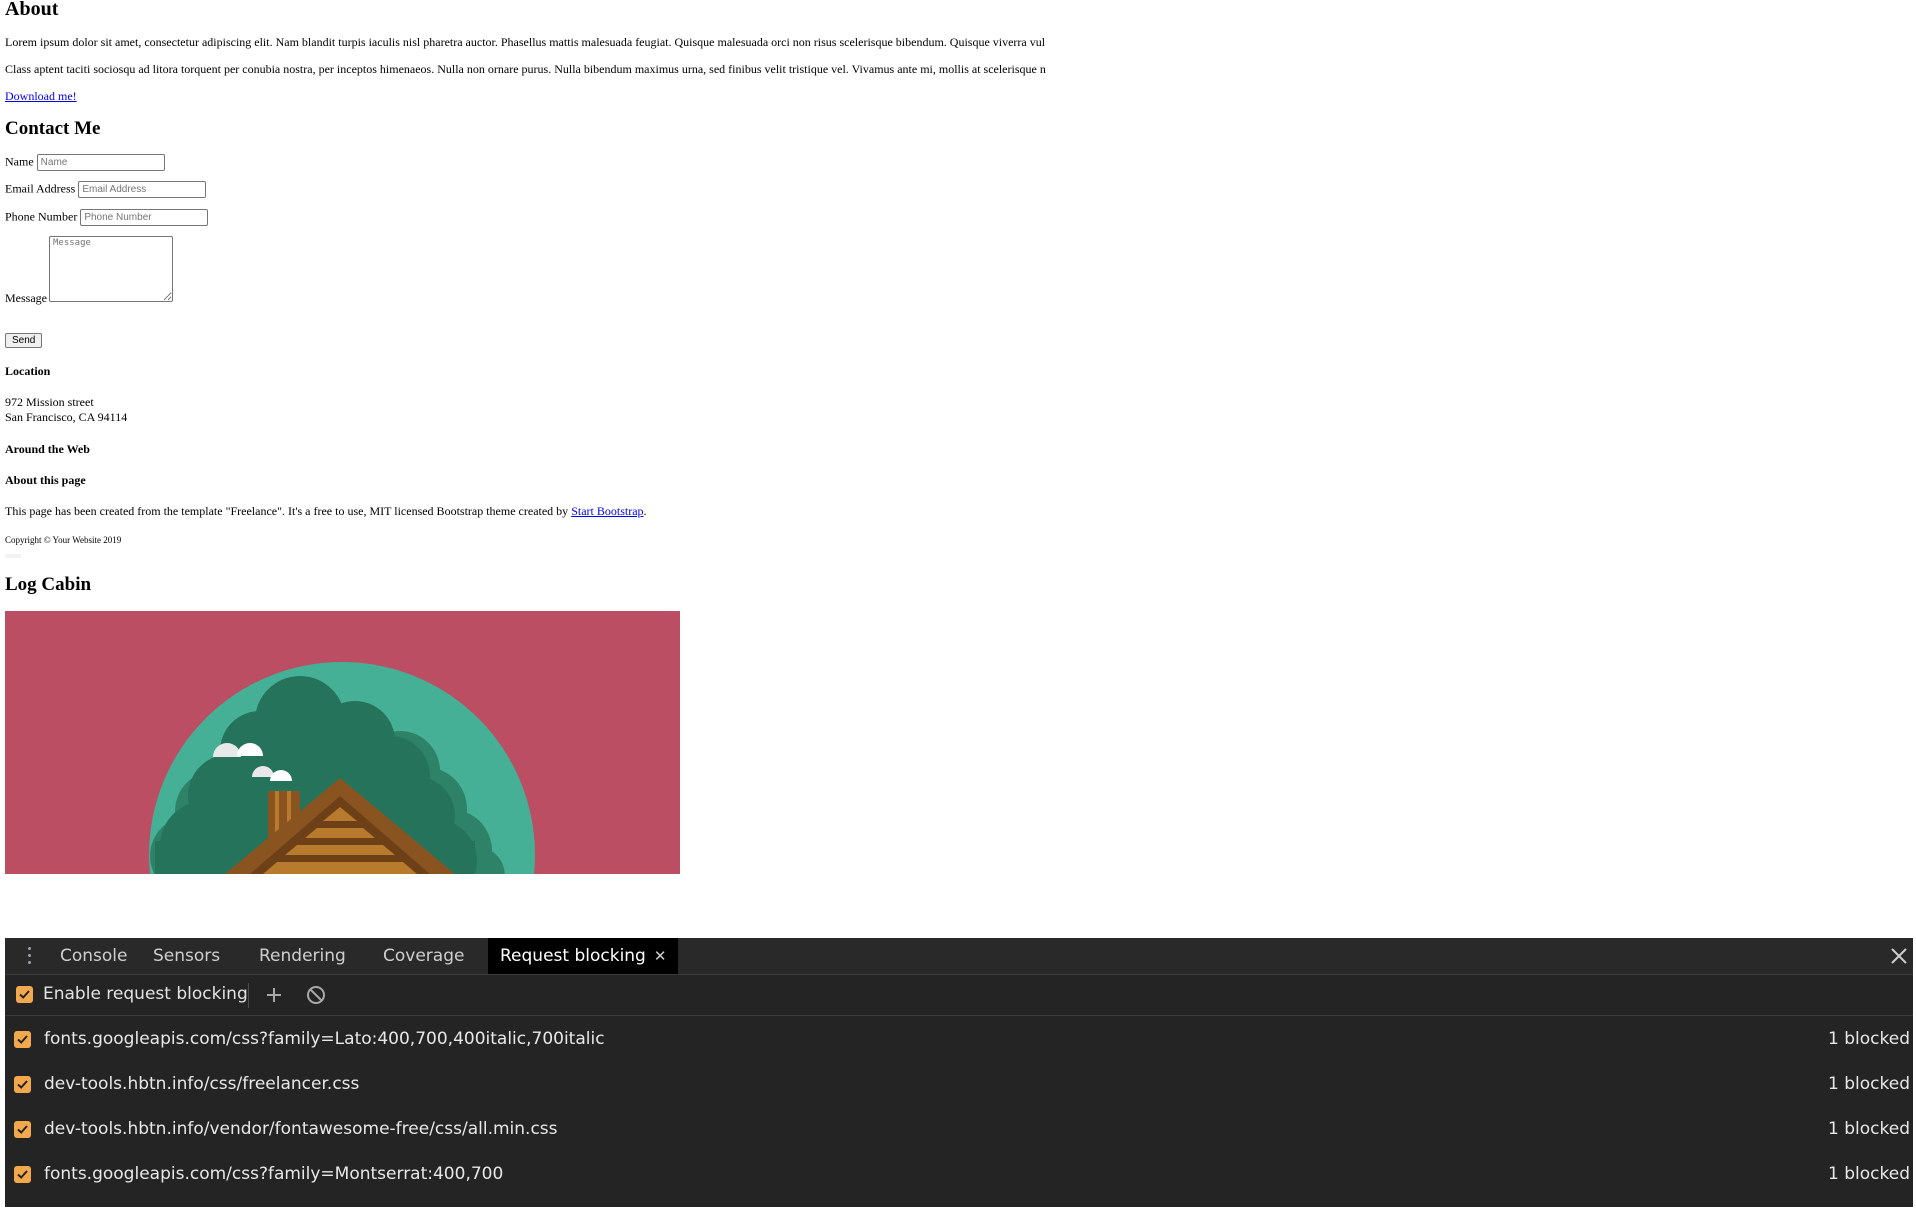 The height and width of the screenshot is (1208, 1916). Describe the element at coordinates (145, 994) in the screenshot. I see `enable-request-blocking-label: Enable request blocking` at that location.